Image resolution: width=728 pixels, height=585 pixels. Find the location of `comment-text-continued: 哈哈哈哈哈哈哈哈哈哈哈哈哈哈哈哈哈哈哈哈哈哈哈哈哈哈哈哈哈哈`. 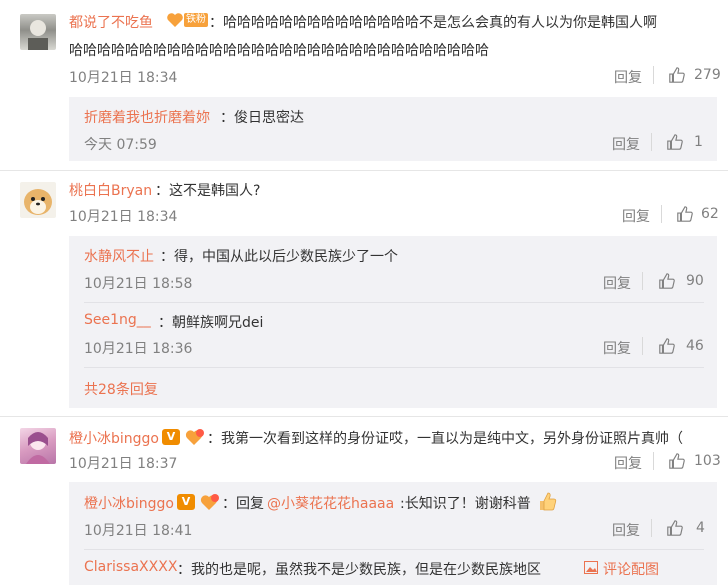

comment-text-continued: 哈哈哈哈哈哈哈哈哈哈哈哈哈哈哈哈哈哈哈哈哈哈哈哈哈哈哈哈哈哈 is located at coordinates (279, 51).